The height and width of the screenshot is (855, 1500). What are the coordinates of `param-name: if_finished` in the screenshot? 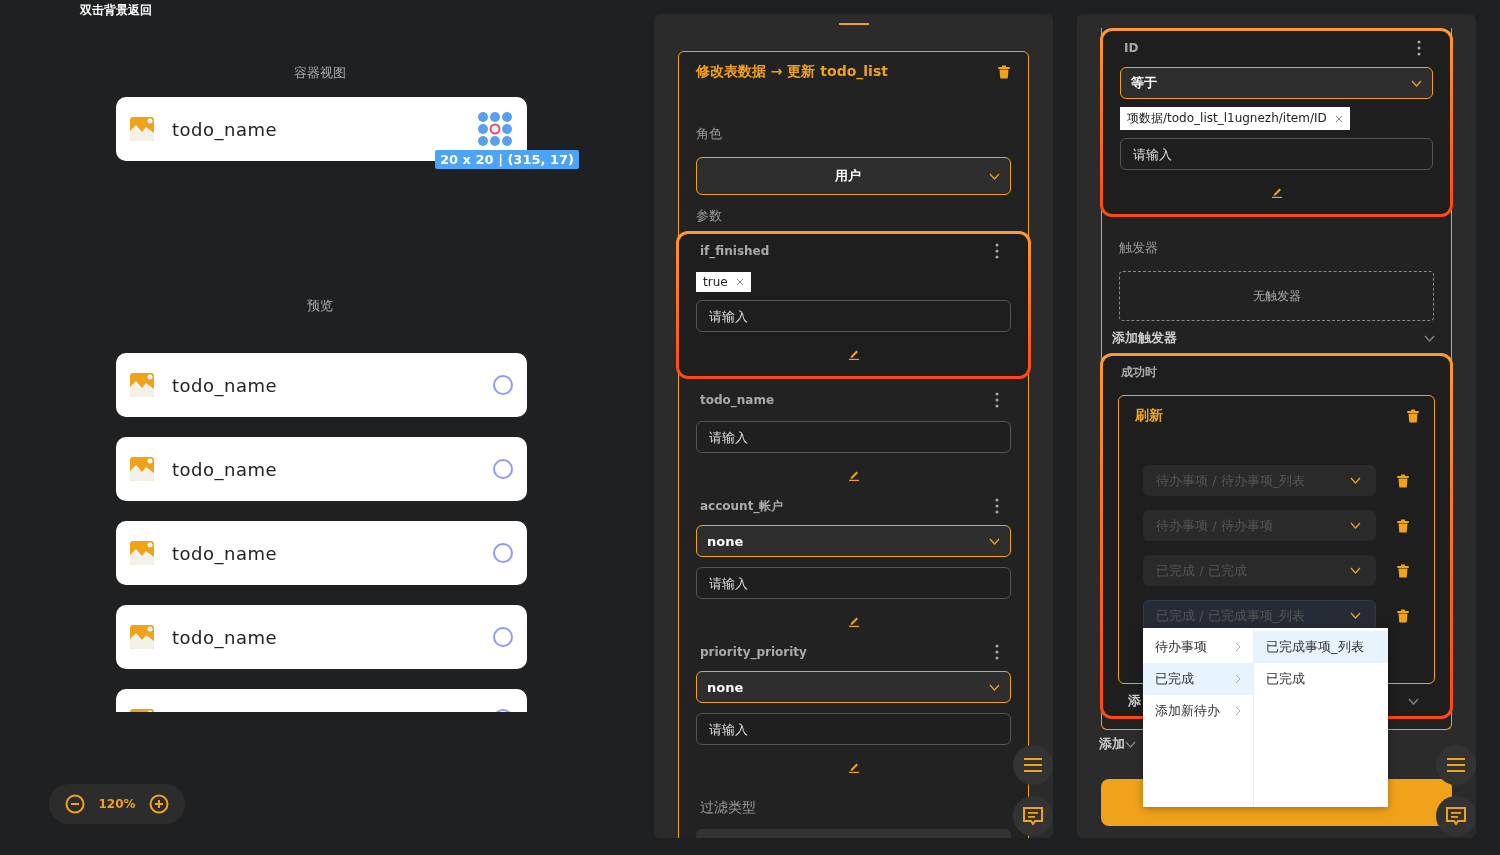 It's located at (735, 251).